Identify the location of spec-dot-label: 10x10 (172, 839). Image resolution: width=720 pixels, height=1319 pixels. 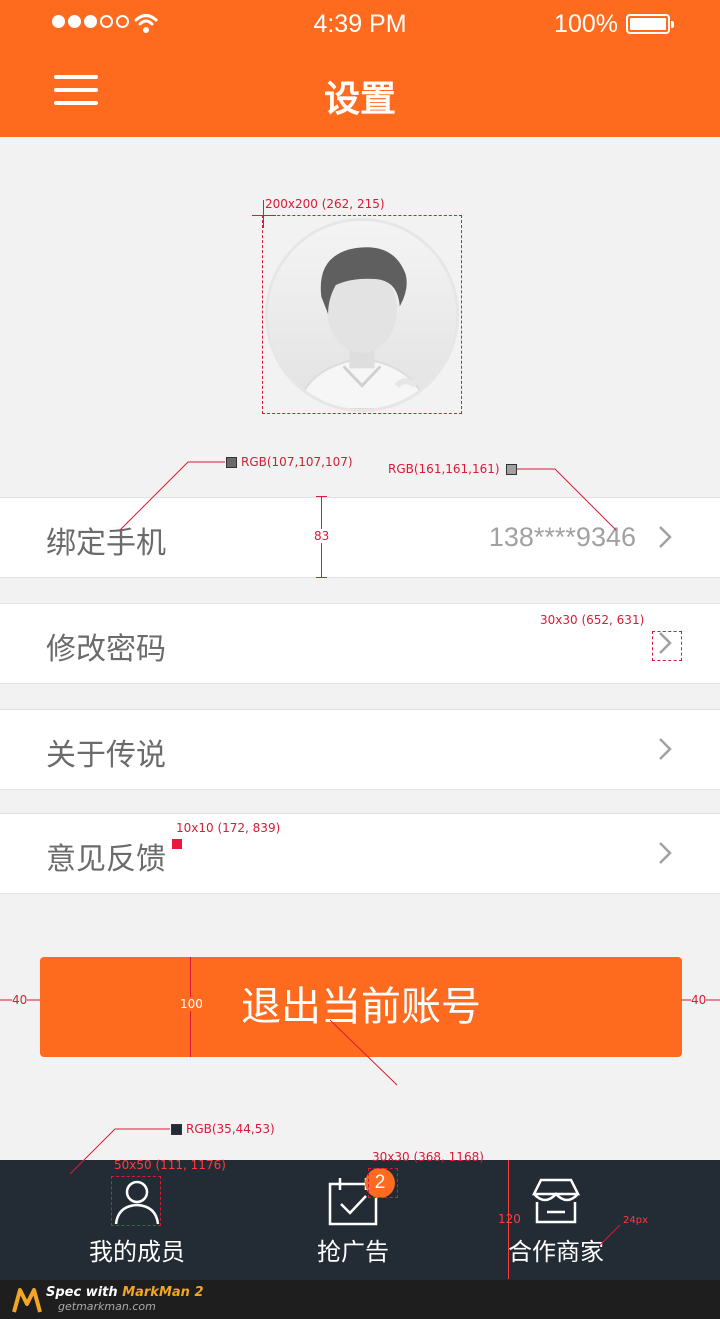
(228, 828).